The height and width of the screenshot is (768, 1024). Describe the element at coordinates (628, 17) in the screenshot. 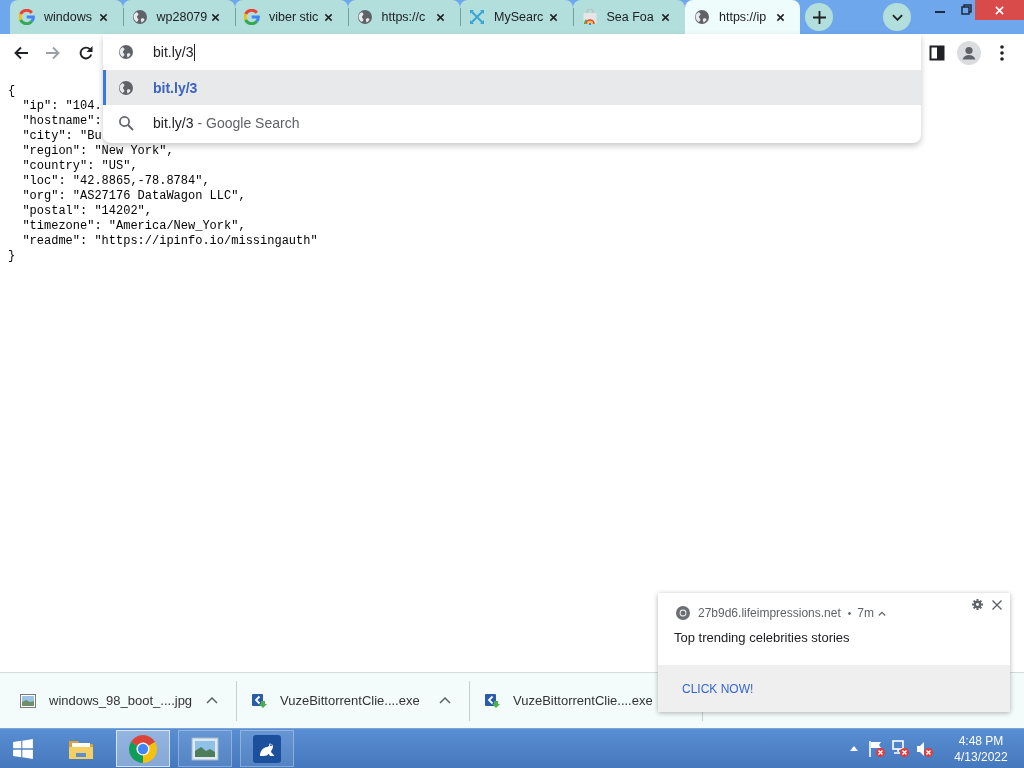

I see `tab: Sea Foa` at that location.